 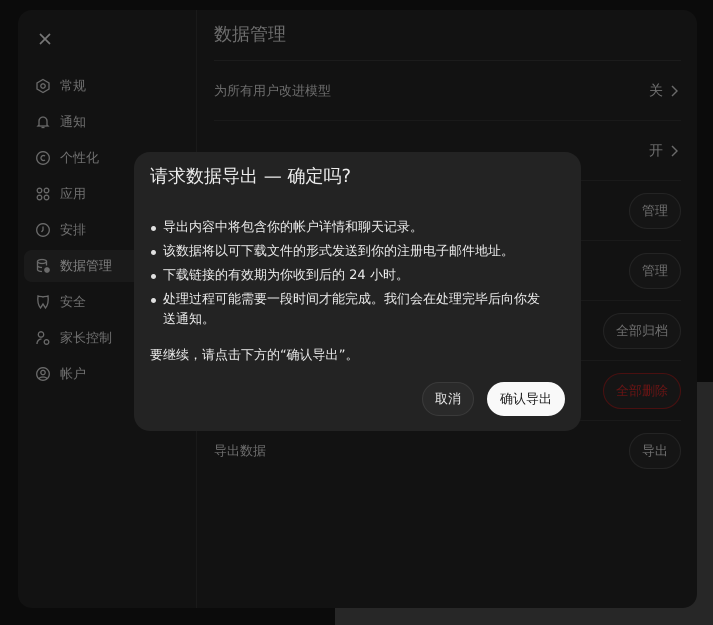 I want to click on cancel-button: 取消, so click(x=448, y=399).